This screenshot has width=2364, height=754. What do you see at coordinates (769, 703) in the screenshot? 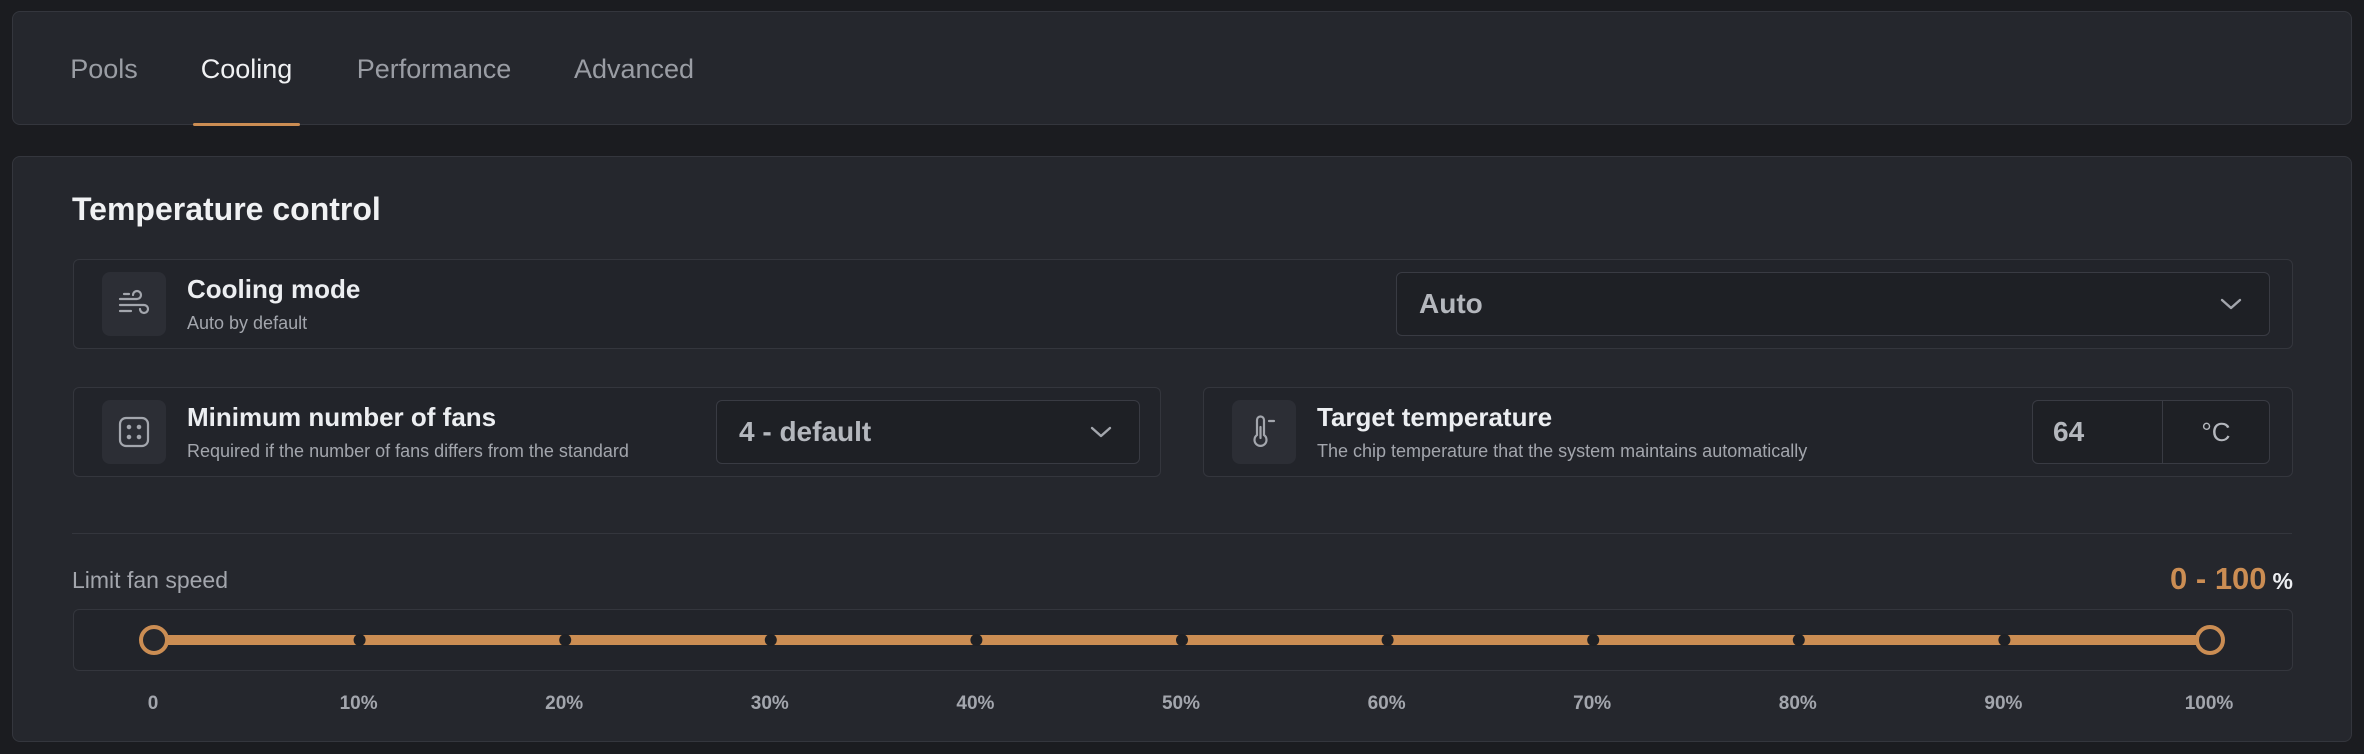
I see `slider-tick-label: 30%` at bounding box center [769, 703].